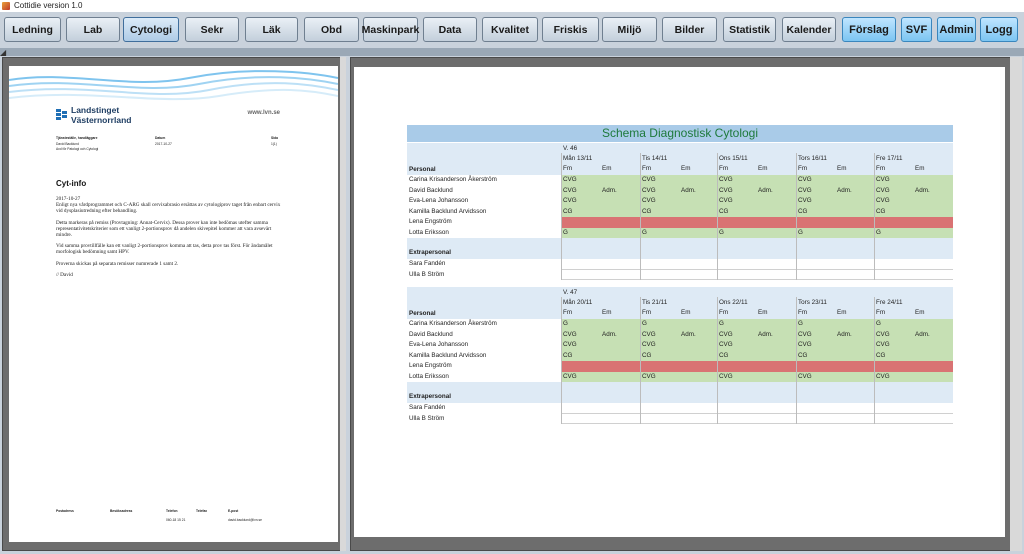  Describe the element at coordinates (1016, 304) in the screenshot. I see `right-viewer-scrollbar` at that location.